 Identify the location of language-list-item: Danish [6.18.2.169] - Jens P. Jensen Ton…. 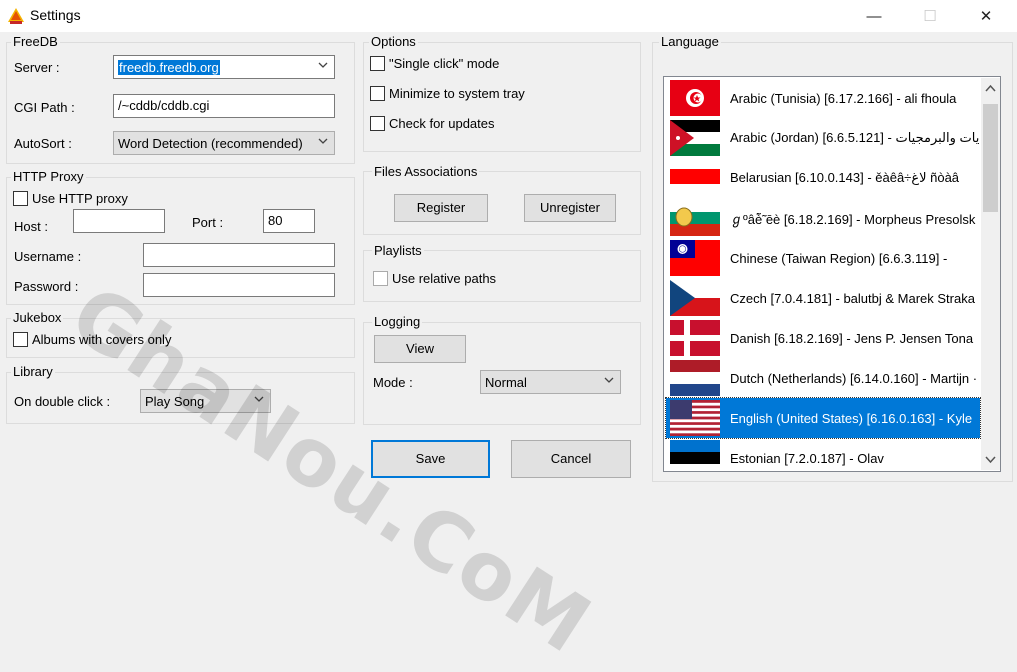
(823, 338).